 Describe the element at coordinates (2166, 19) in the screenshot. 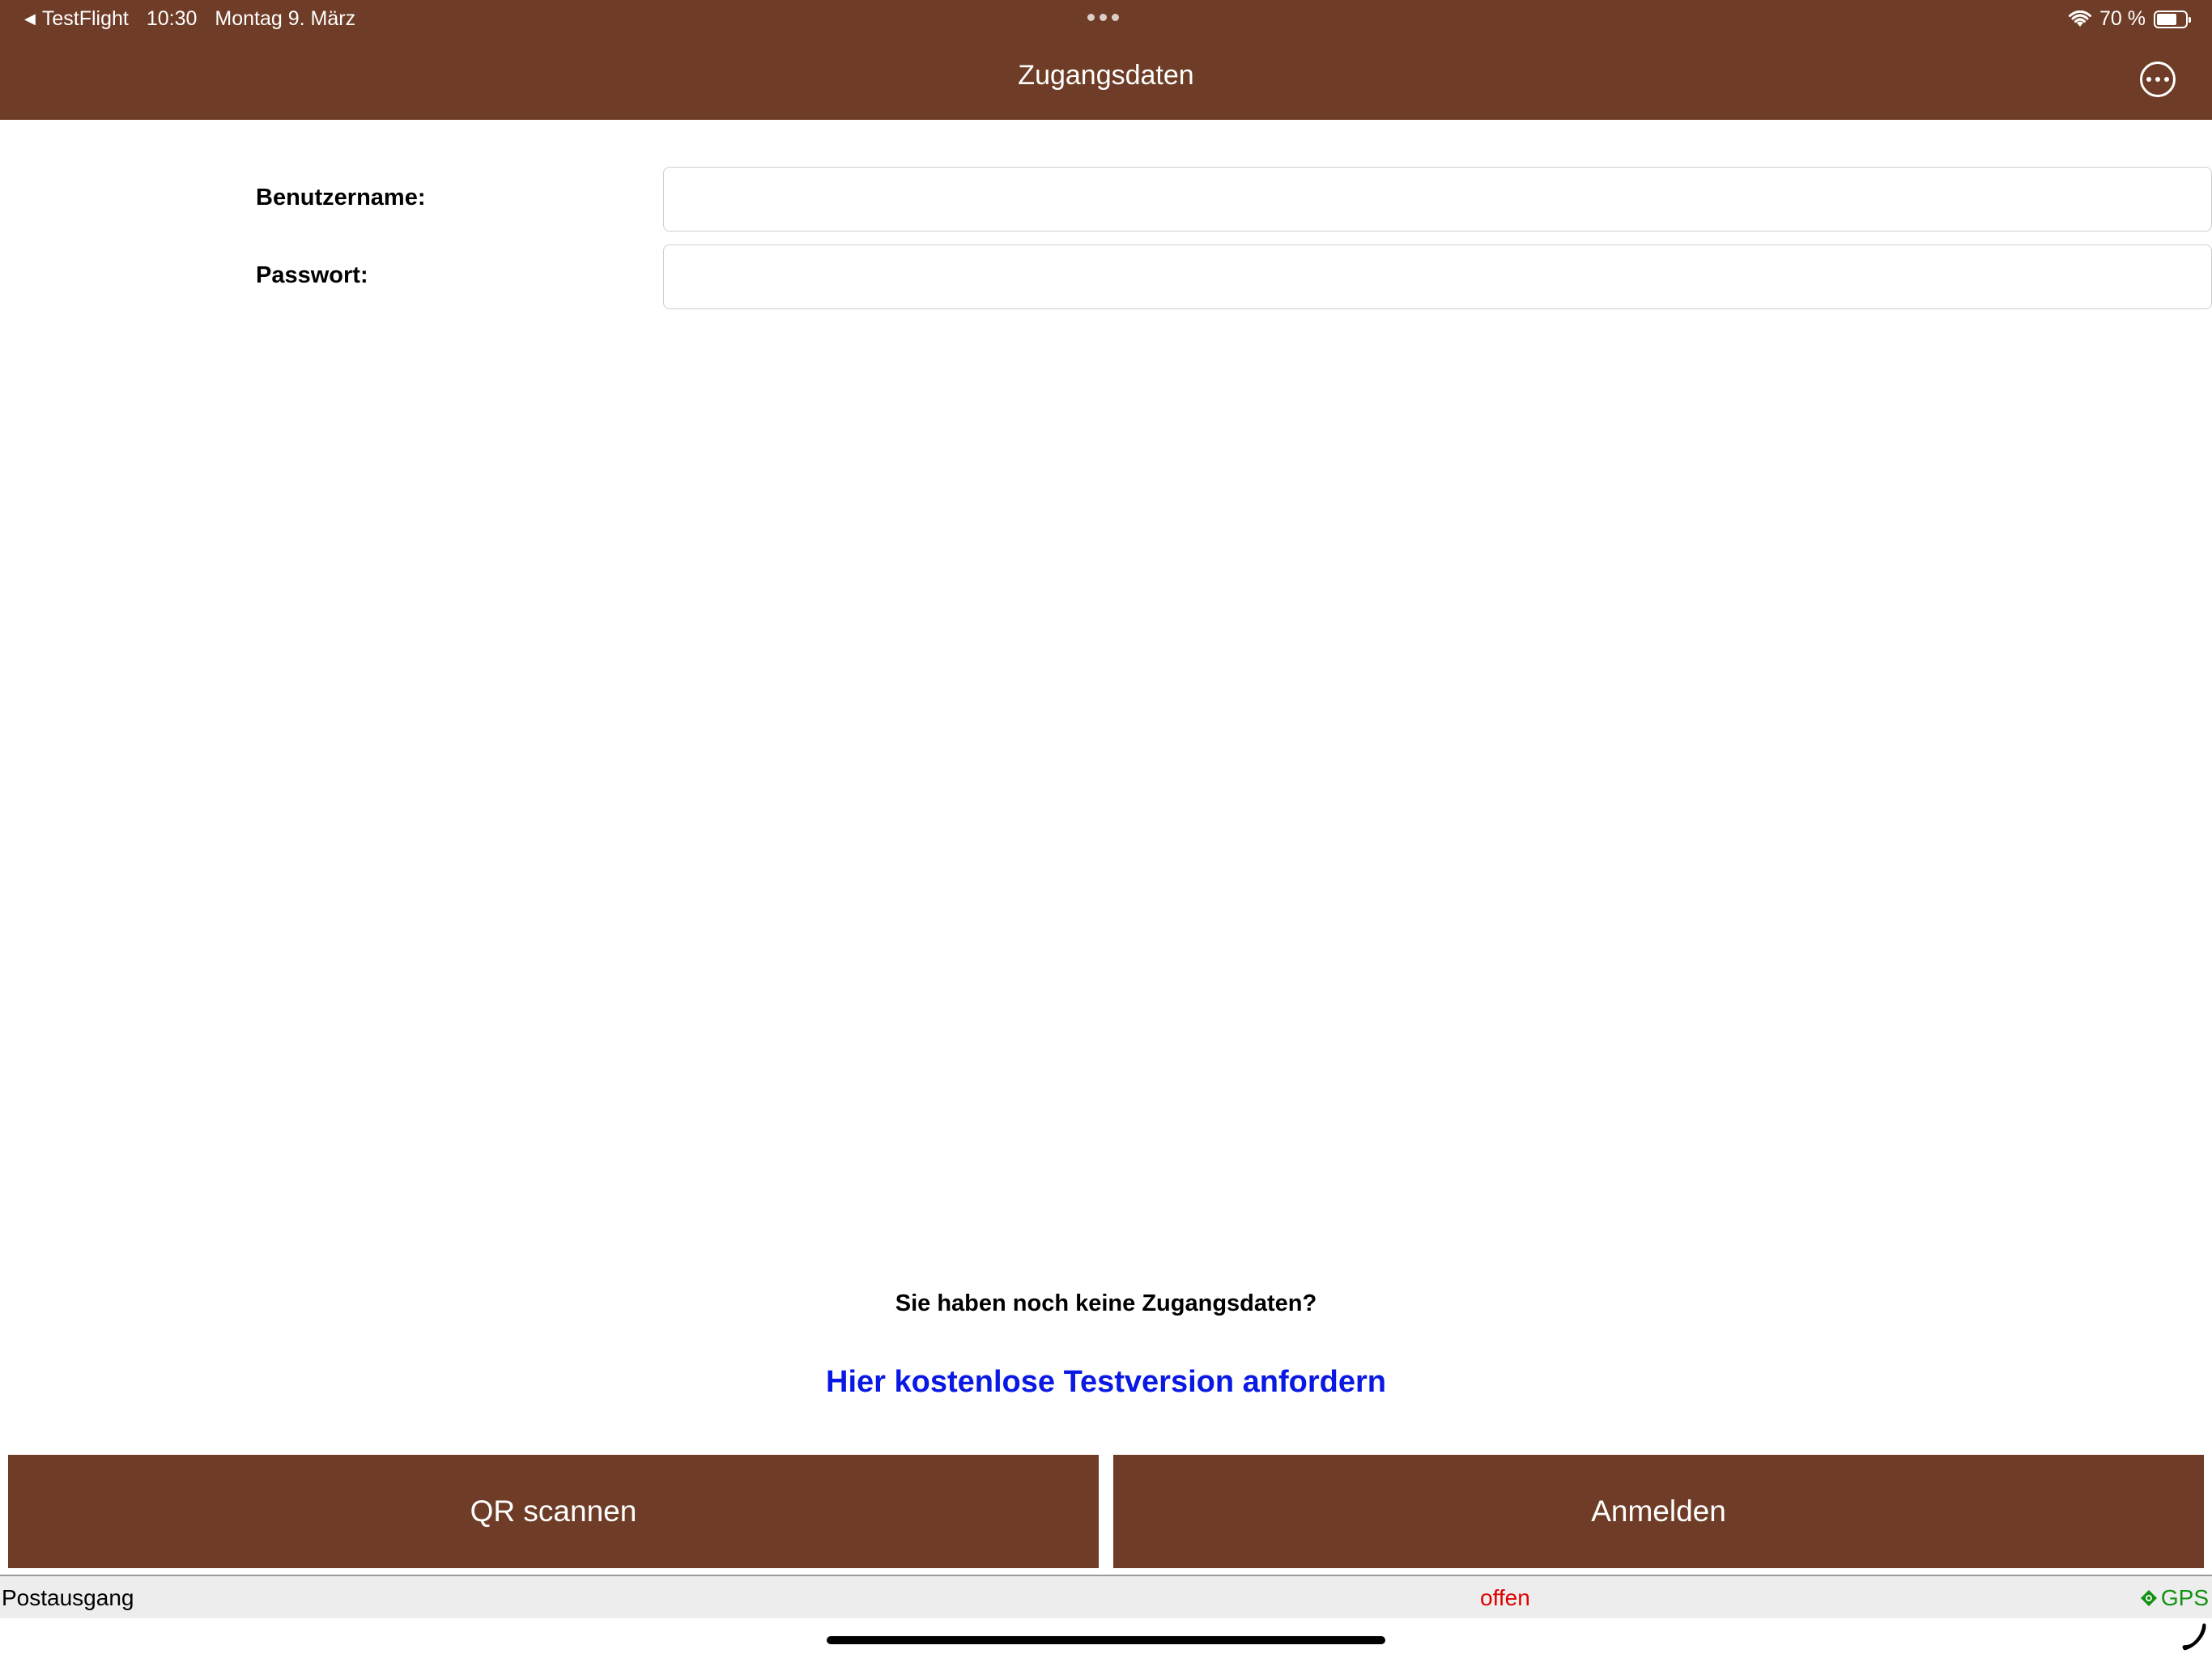

I see `battery-fill` at that location.